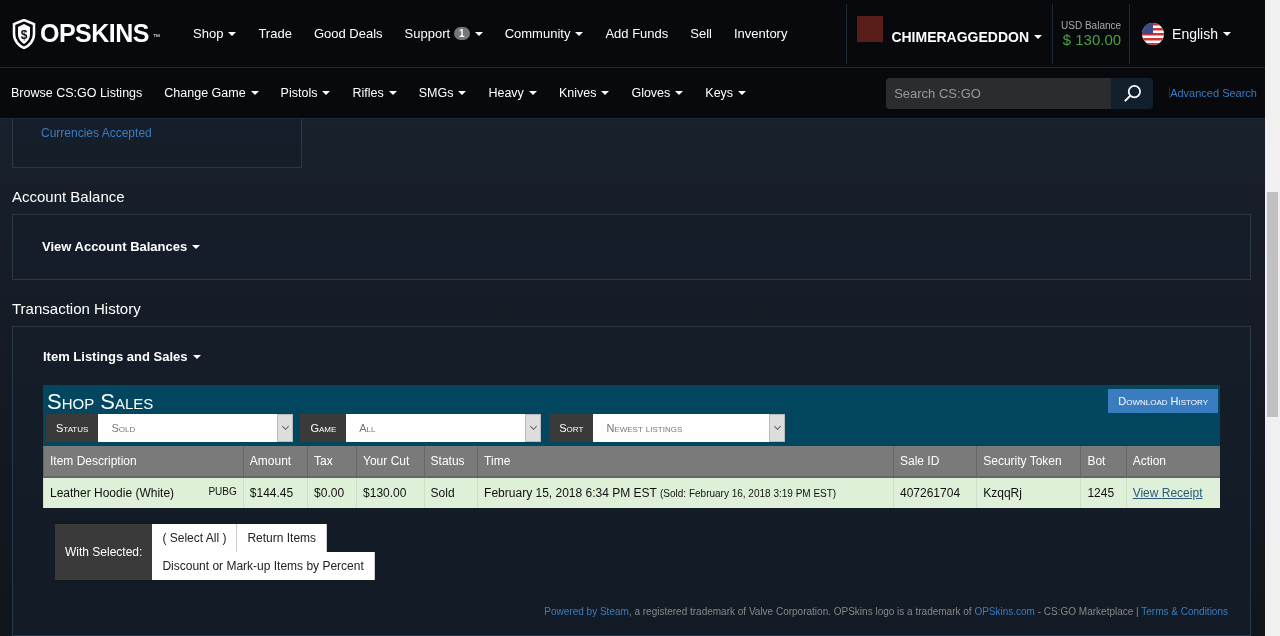 The image size is (1280, 636). I want to click on footer-text: Powered by Steam, a registered trademark of Valve Corporation. OPSkins logo is a trademark of OPSkins.com - CS:GO Marketplace | Terms & Conditions, so click(885, 611).